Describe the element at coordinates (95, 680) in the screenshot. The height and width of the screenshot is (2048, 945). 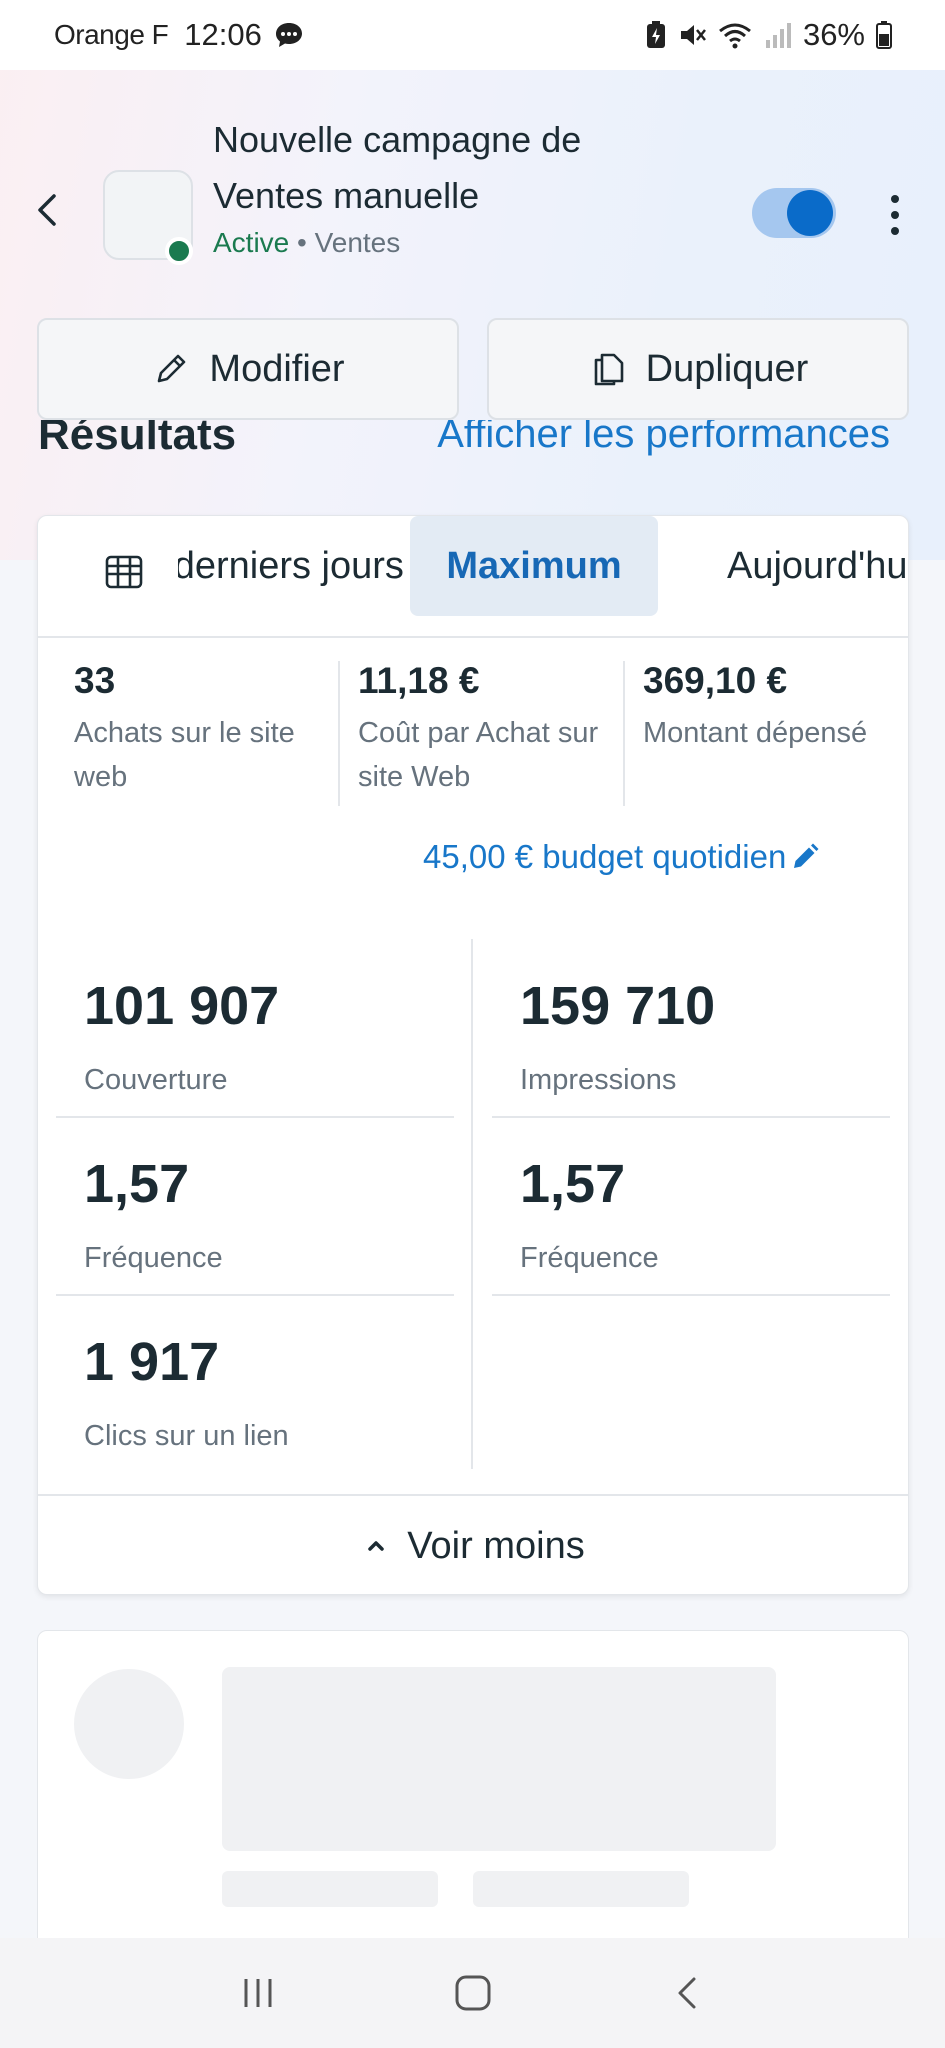
I see `metric-value: 33` at that location.